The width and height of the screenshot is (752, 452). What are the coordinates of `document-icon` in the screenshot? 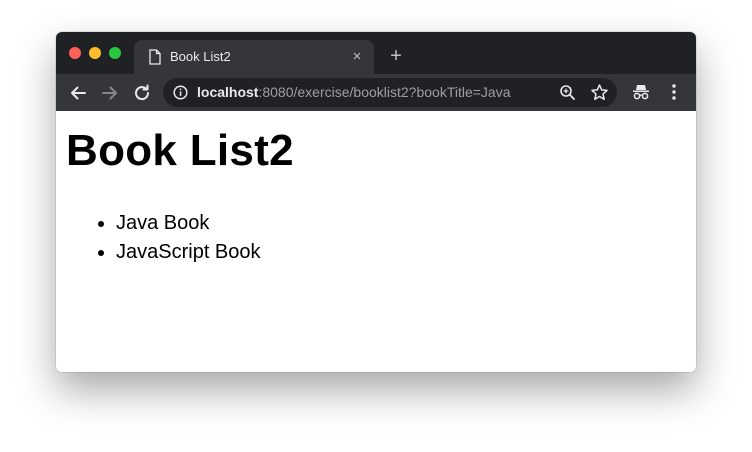 It's located at (155, 57).